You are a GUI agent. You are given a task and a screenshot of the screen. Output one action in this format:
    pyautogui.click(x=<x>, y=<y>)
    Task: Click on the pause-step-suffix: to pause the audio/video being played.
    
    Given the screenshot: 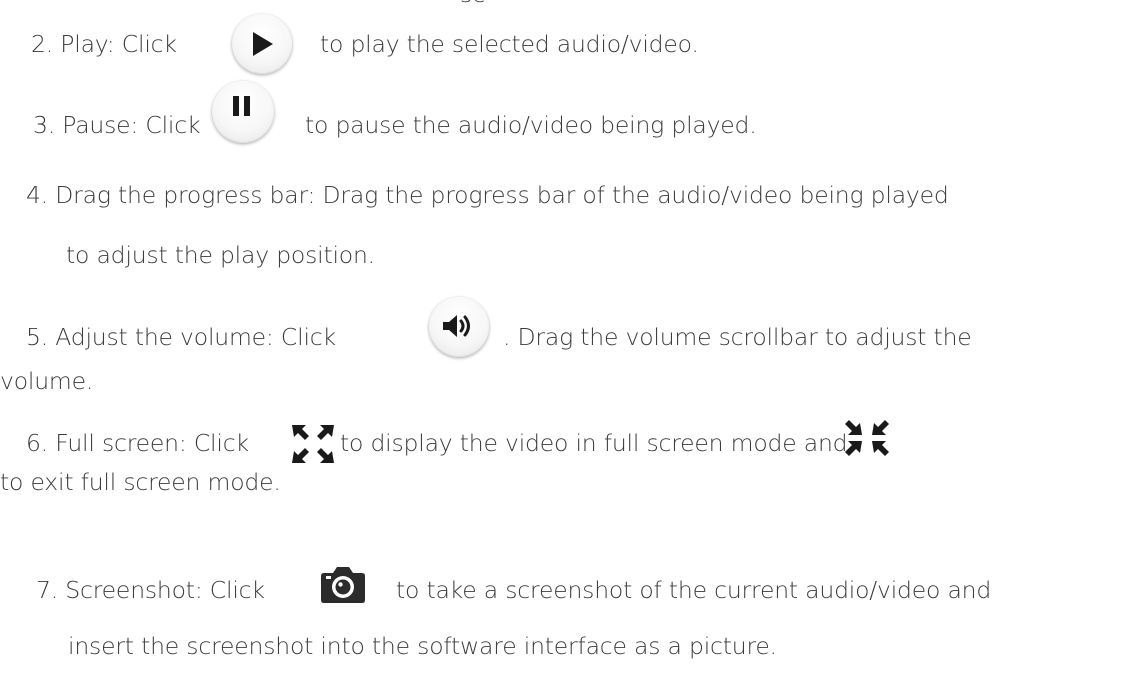 What is the action you would take?
    pyautogui.click(x=531, y=125)
    